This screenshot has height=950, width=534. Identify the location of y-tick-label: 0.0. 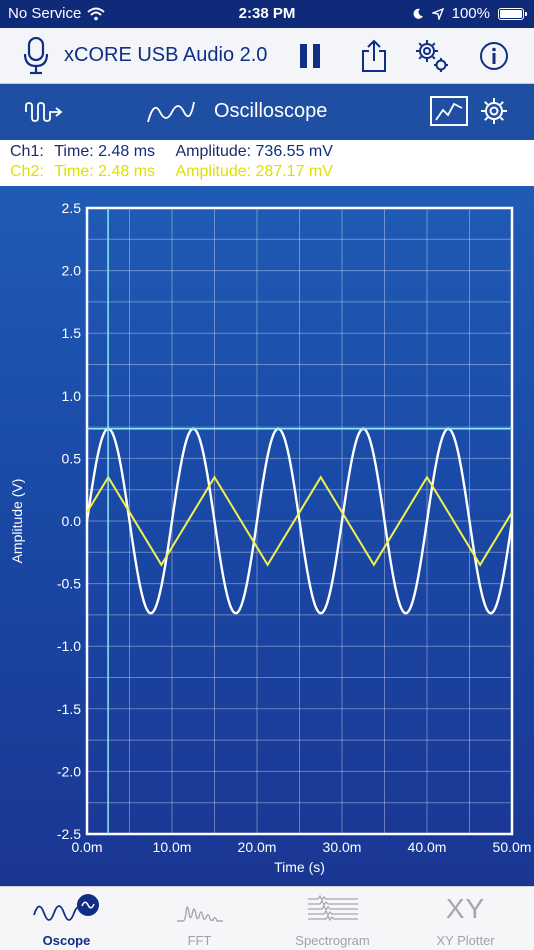
(72, 521).